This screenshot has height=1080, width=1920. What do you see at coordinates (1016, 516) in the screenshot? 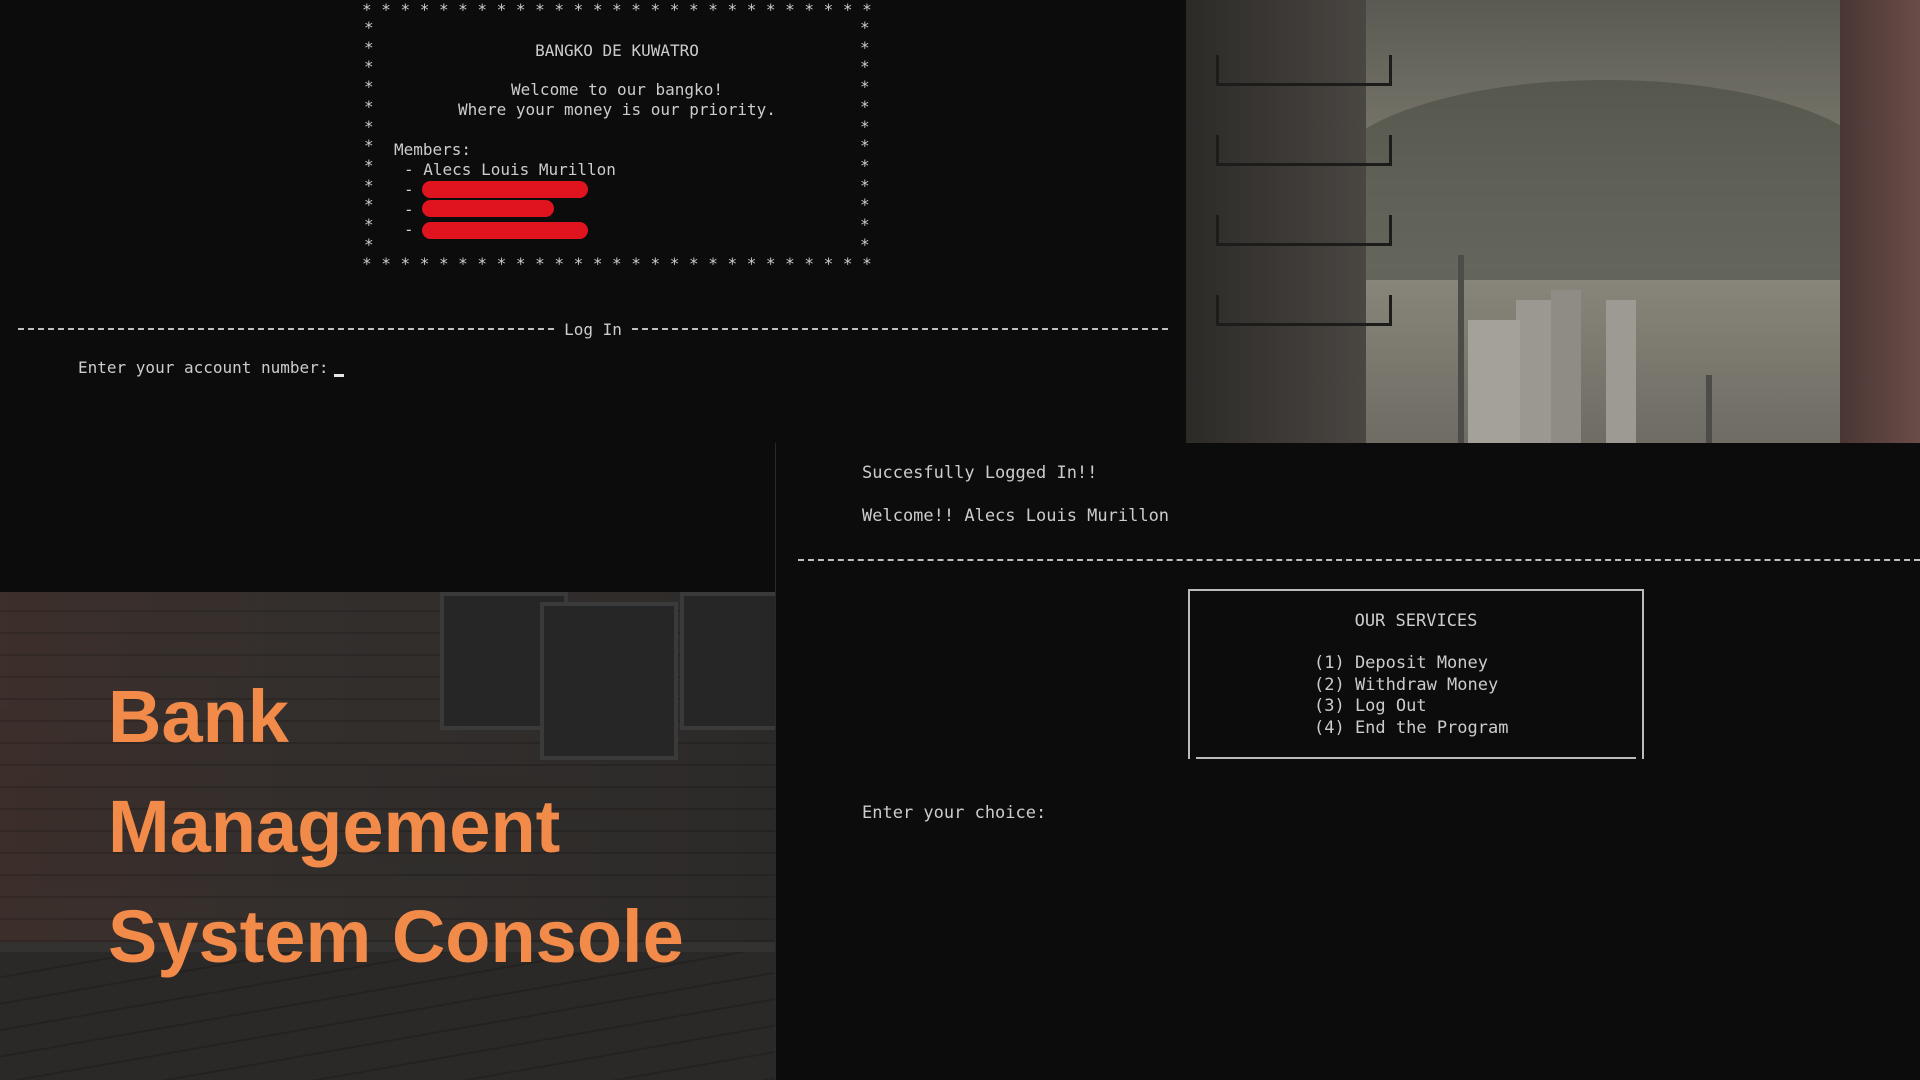
I see `welcome-user-message: Welcome!! Alecs Louis Murillon` at bounding box center [1016, 516].